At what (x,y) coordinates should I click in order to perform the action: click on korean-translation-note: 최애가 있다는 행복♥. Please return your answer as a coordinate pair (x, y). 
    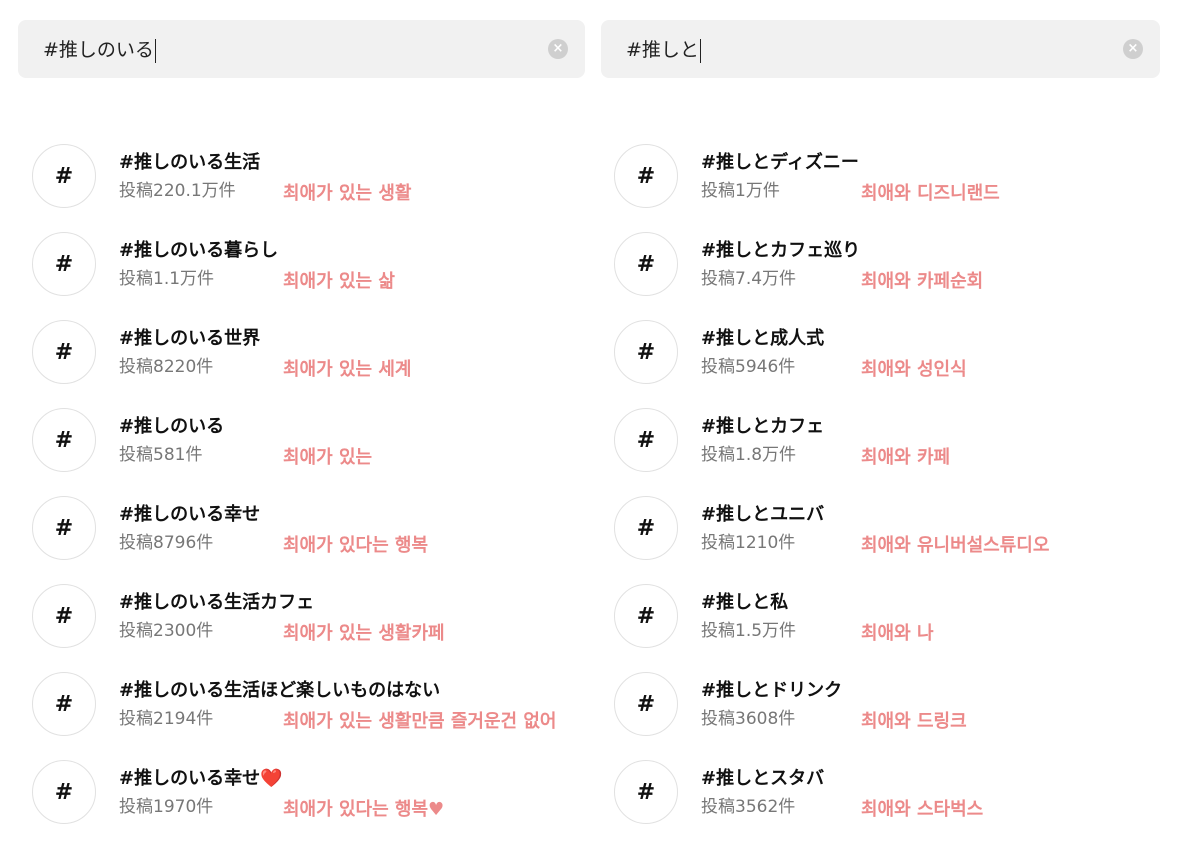
    Looking at the image, I should click on (364, 809).